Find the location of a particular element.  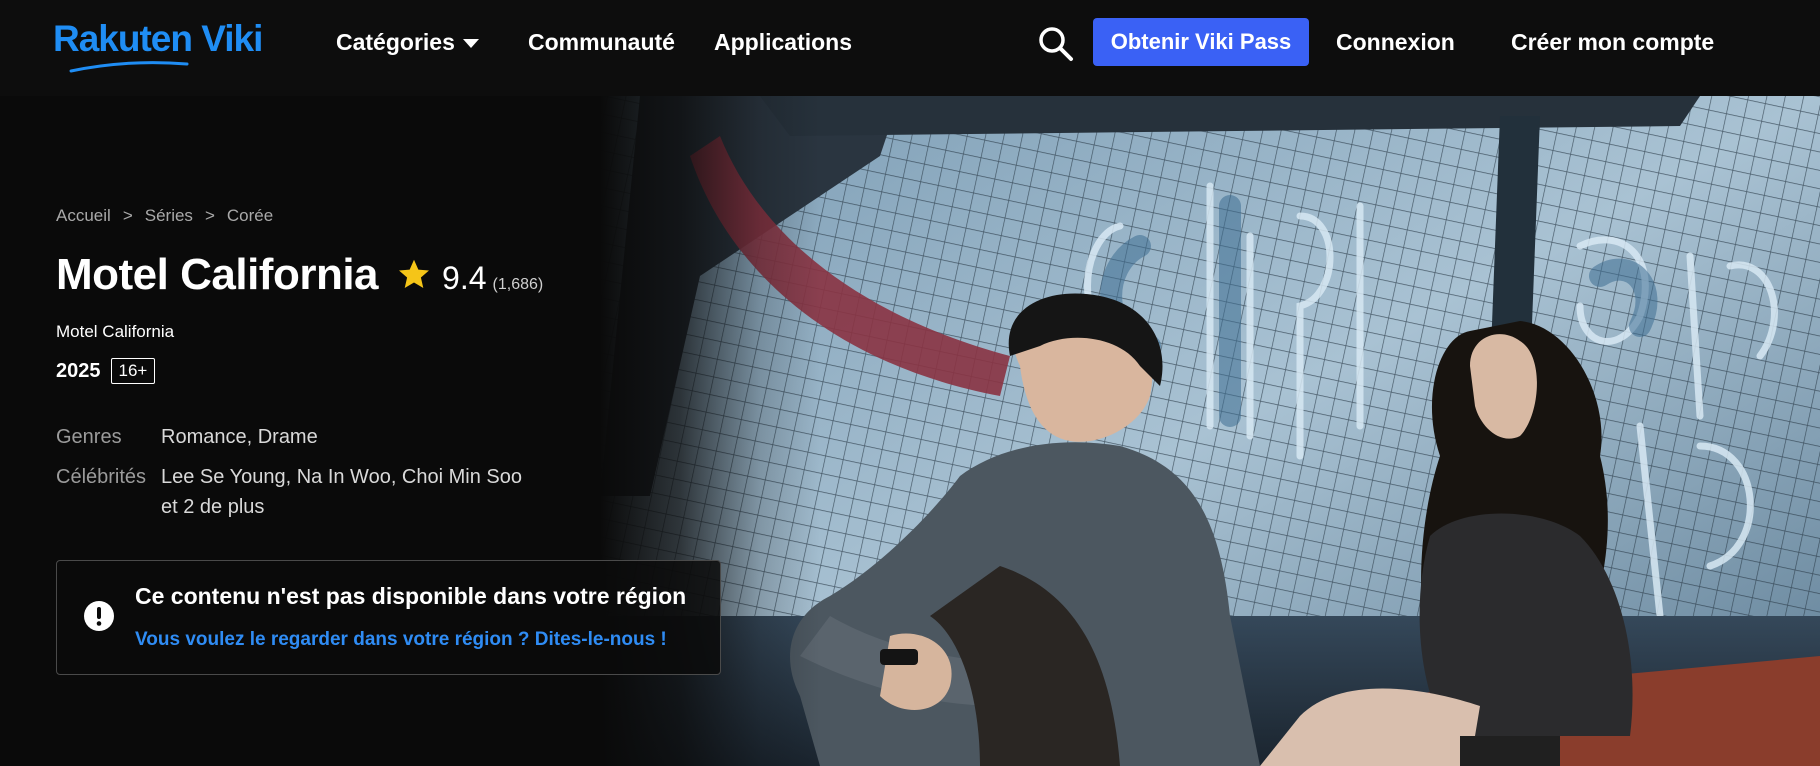

rating-score: 9.4 is located at coordinates (464, 278).